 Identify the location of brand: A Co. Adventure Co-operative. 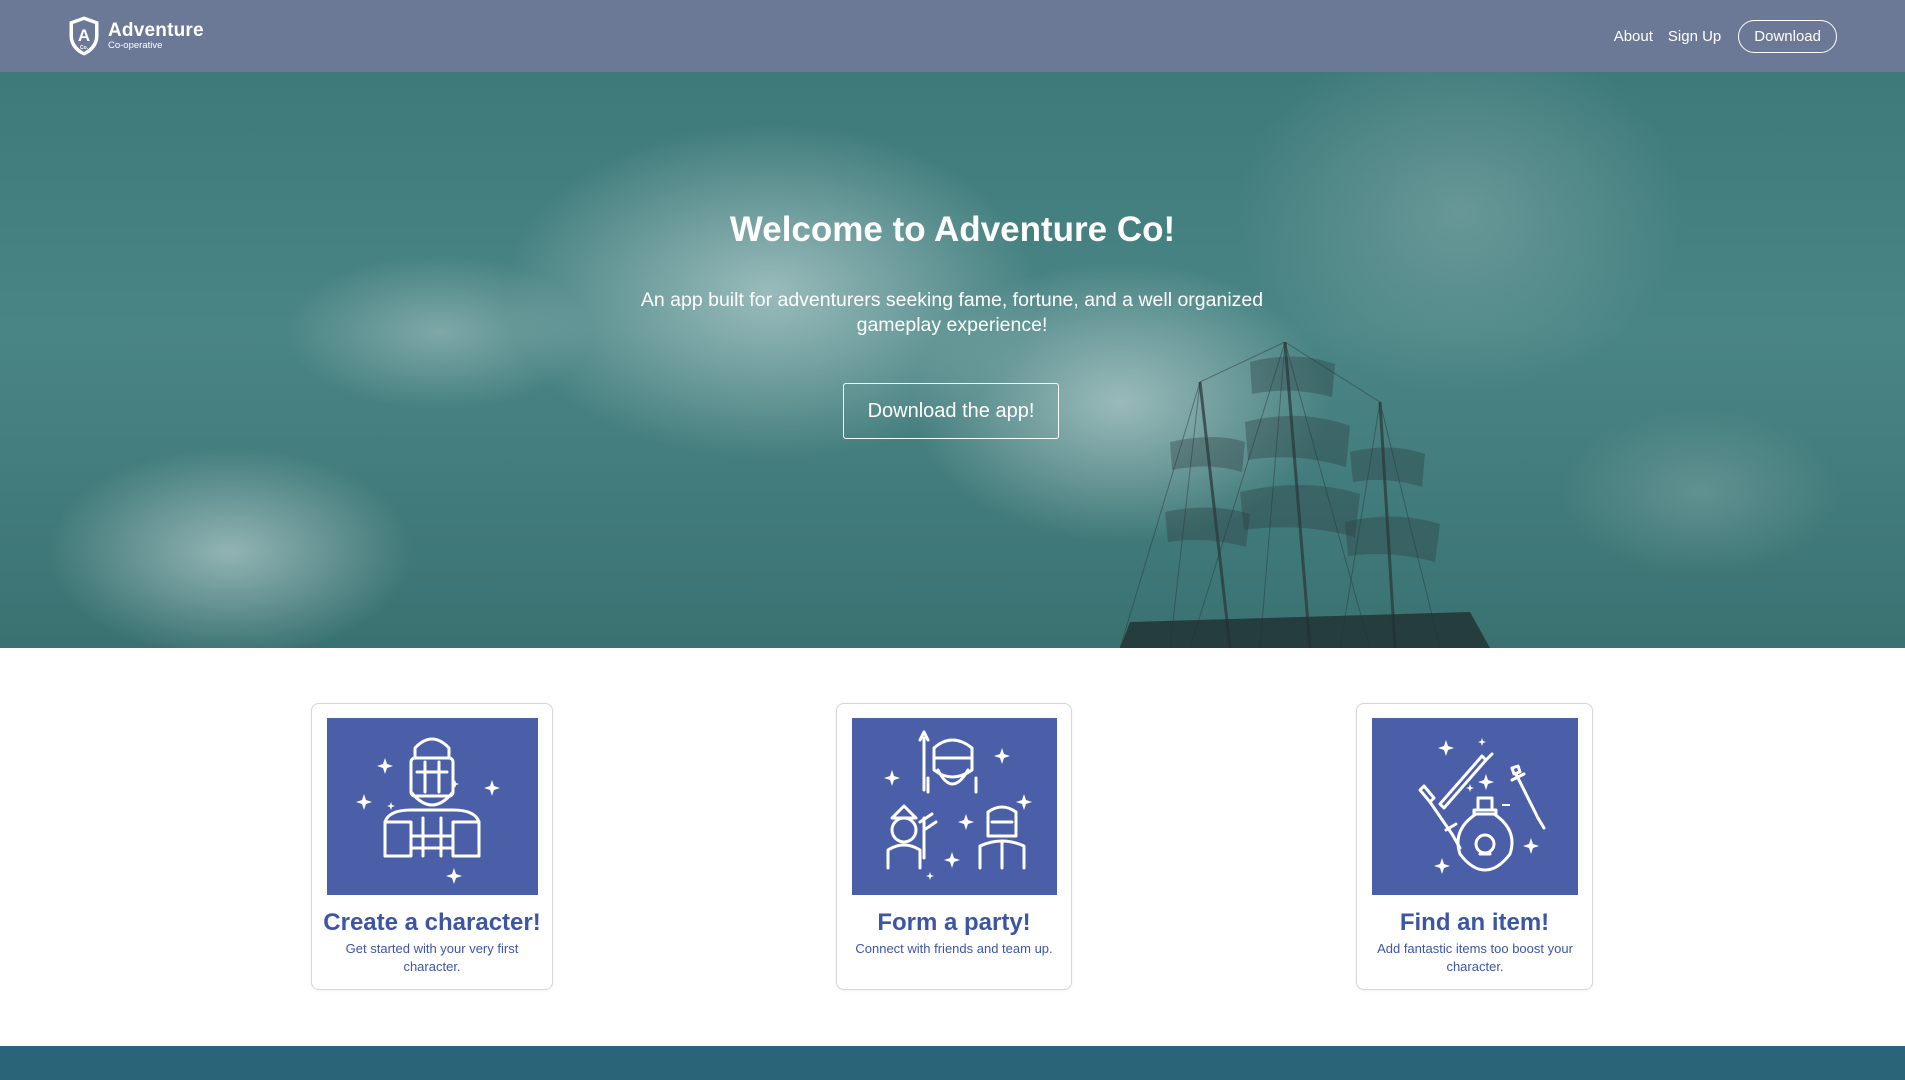
(136, 36).